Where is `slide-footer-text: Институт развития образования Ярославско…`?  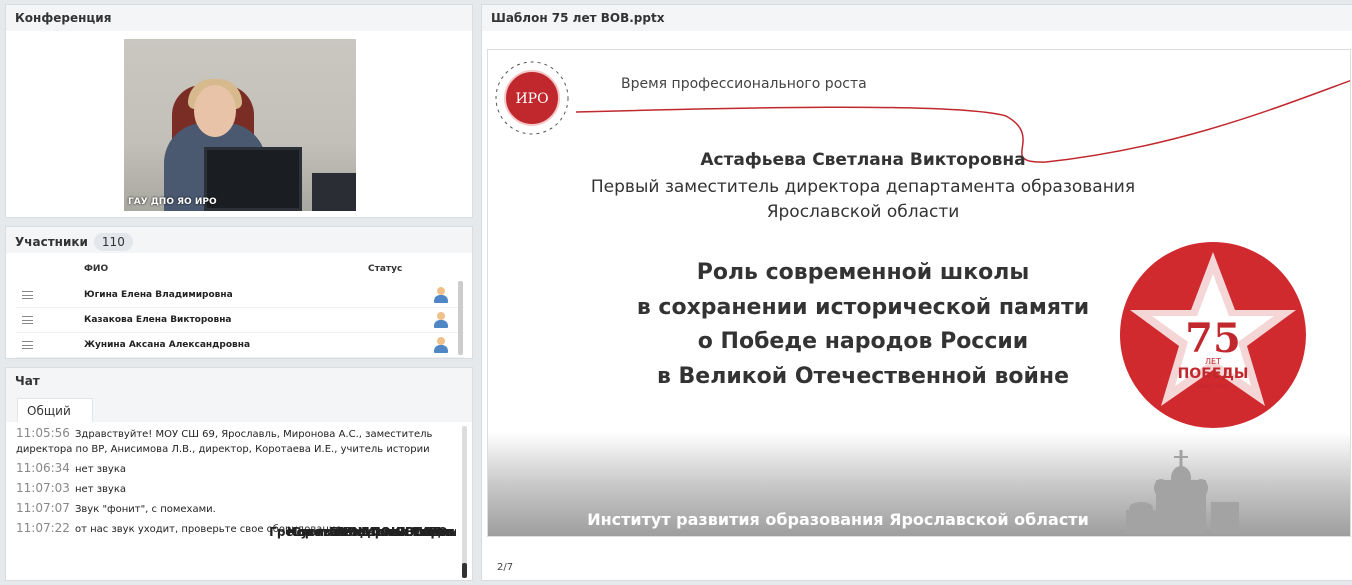
slide-footer-text: Институт развития образования Ярославско… is located at coordinates (838, 519).